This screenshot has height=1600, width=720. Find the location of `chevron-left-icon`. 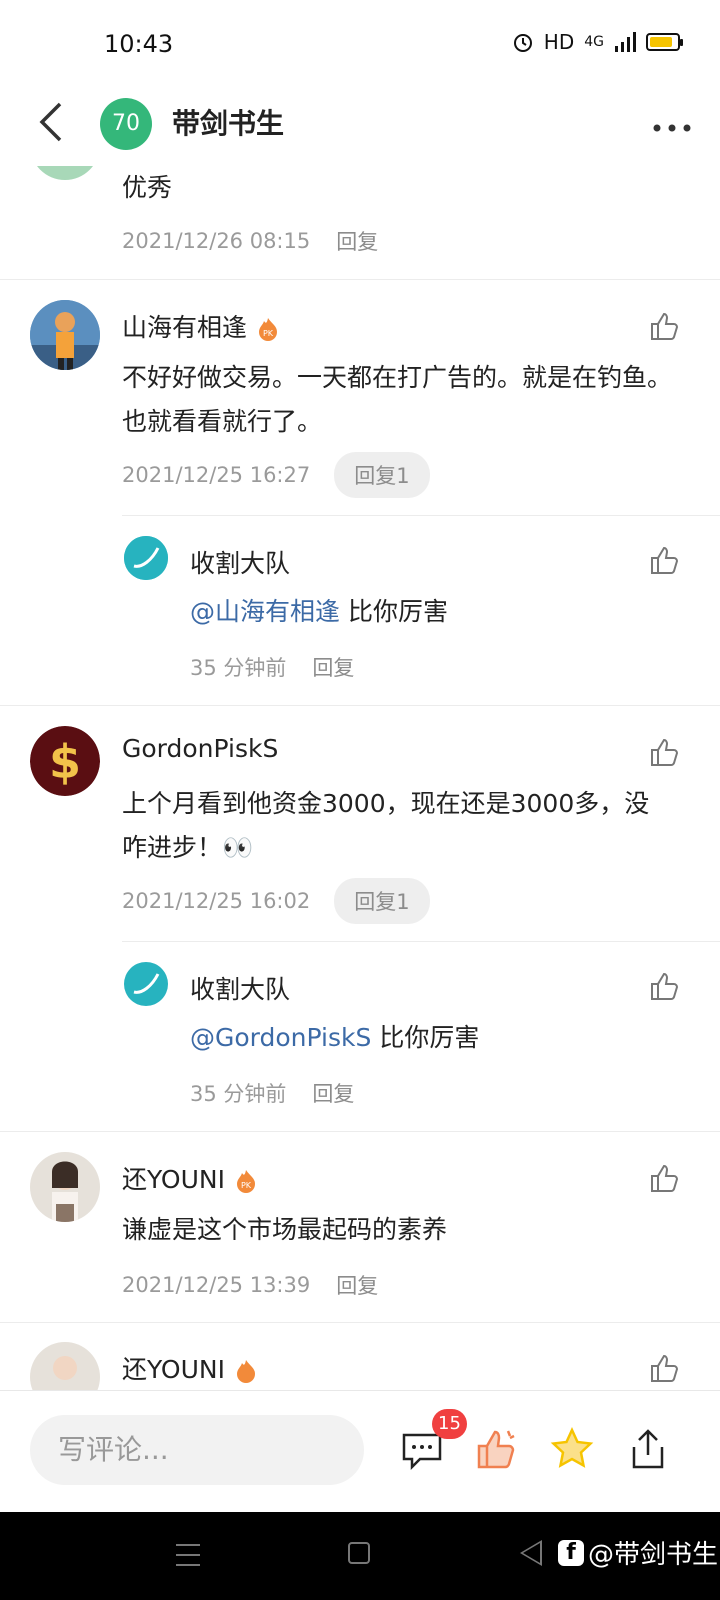

chevron-left-icon is located at coordinates (50, 122).